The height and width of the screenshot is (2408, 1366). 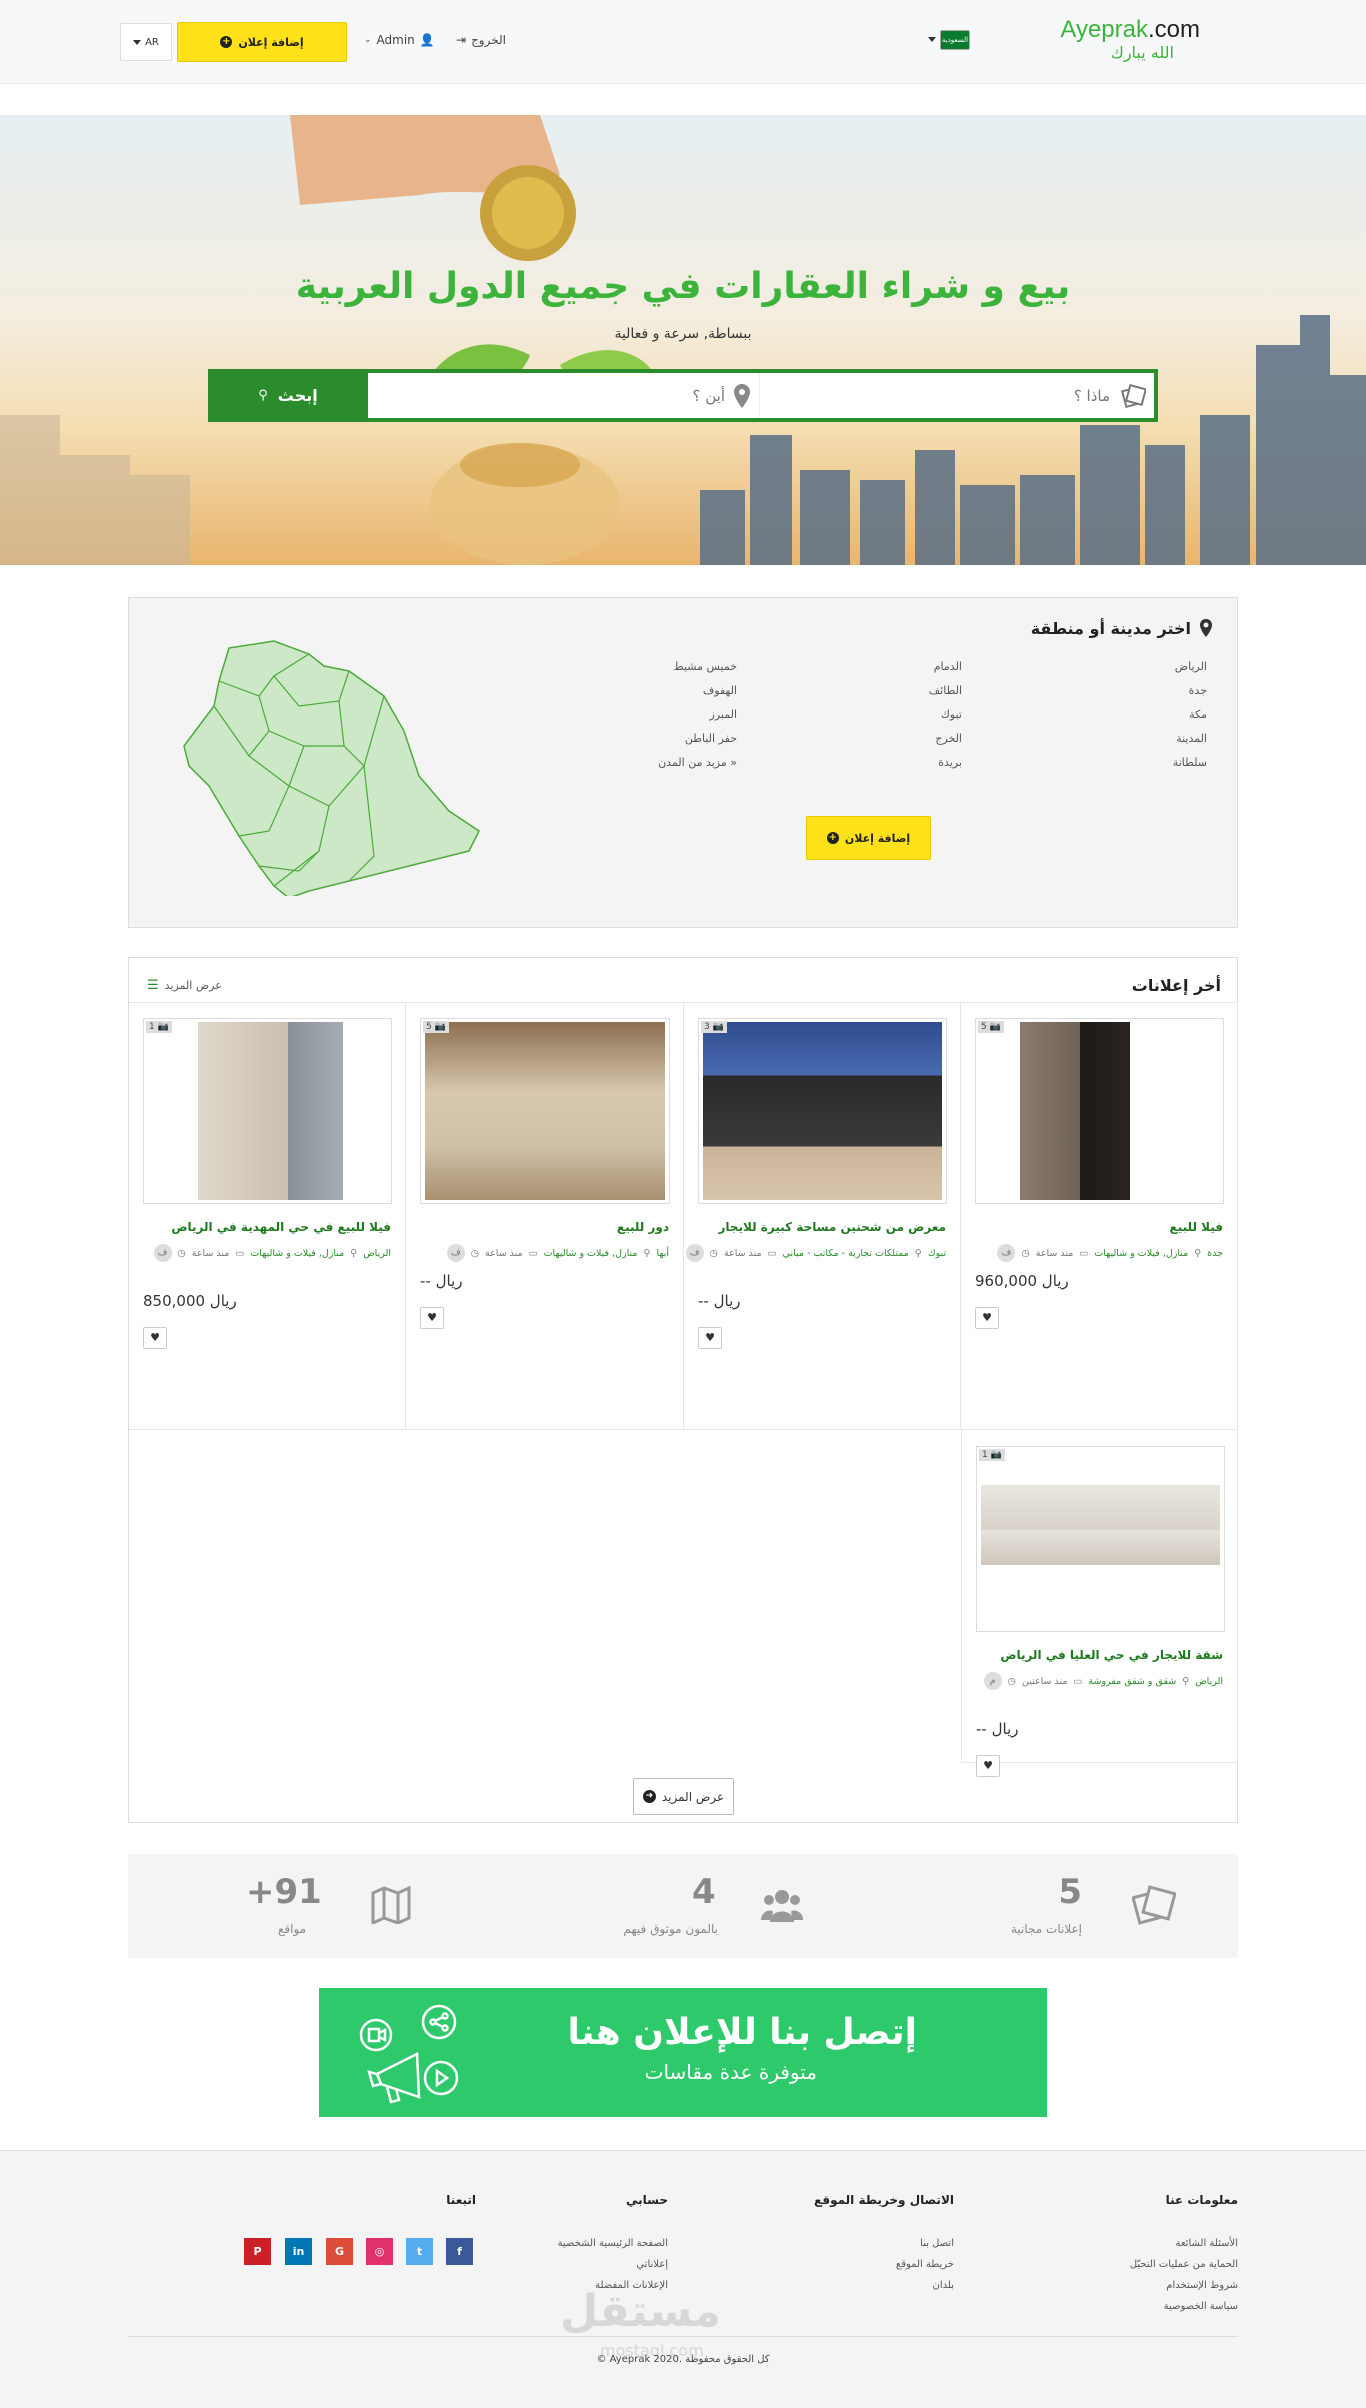 I want to click on city-link: الخرج, so click(x=948, y=738).